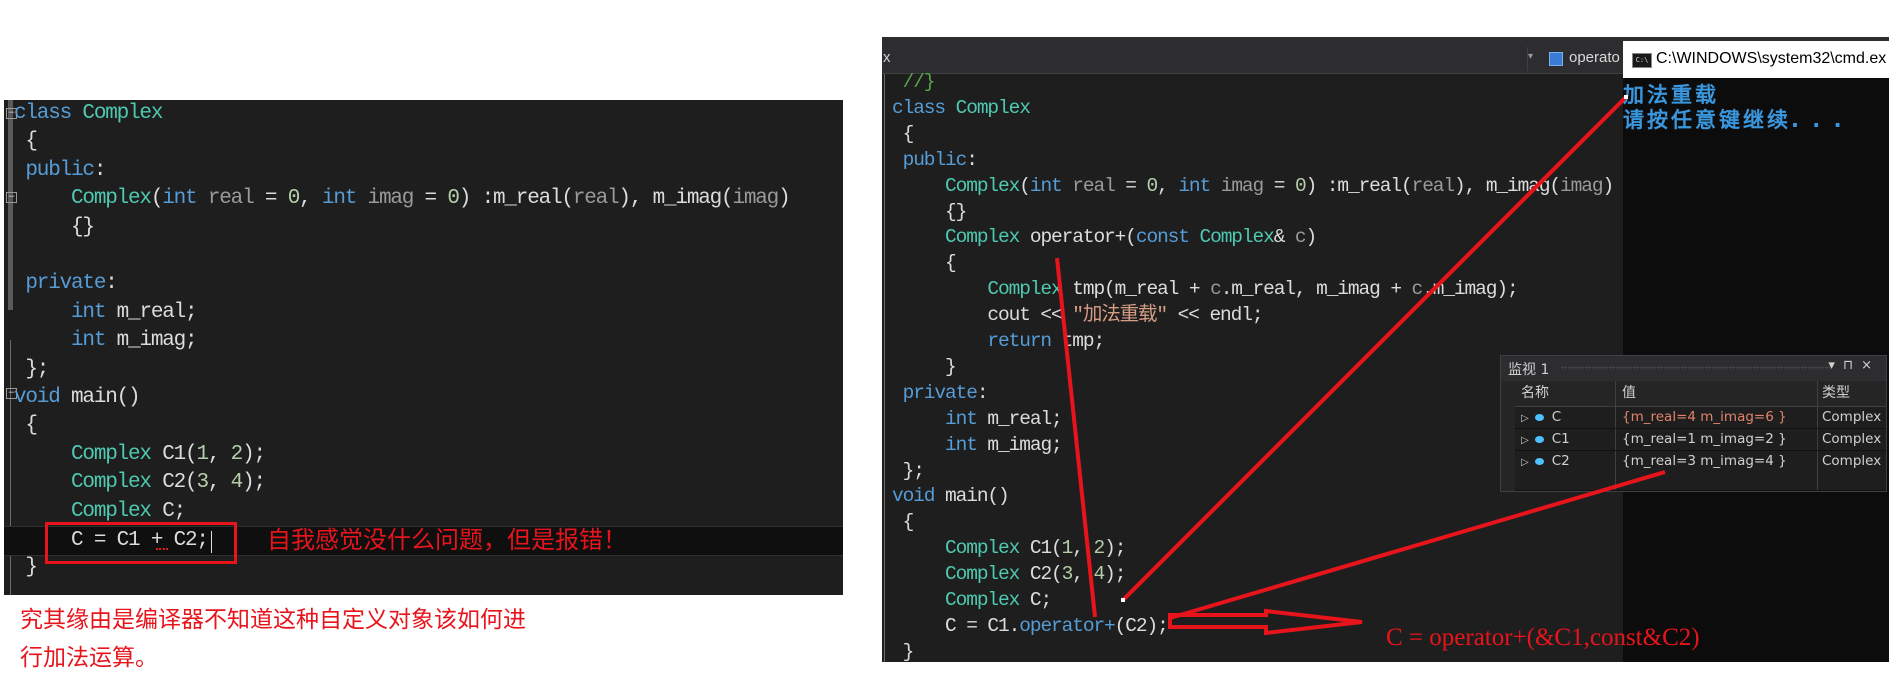  What do you see at coordinates (1417, 545) in the screenshot?
I see `annotation-line-watch` at bounding box center [1417, 545].